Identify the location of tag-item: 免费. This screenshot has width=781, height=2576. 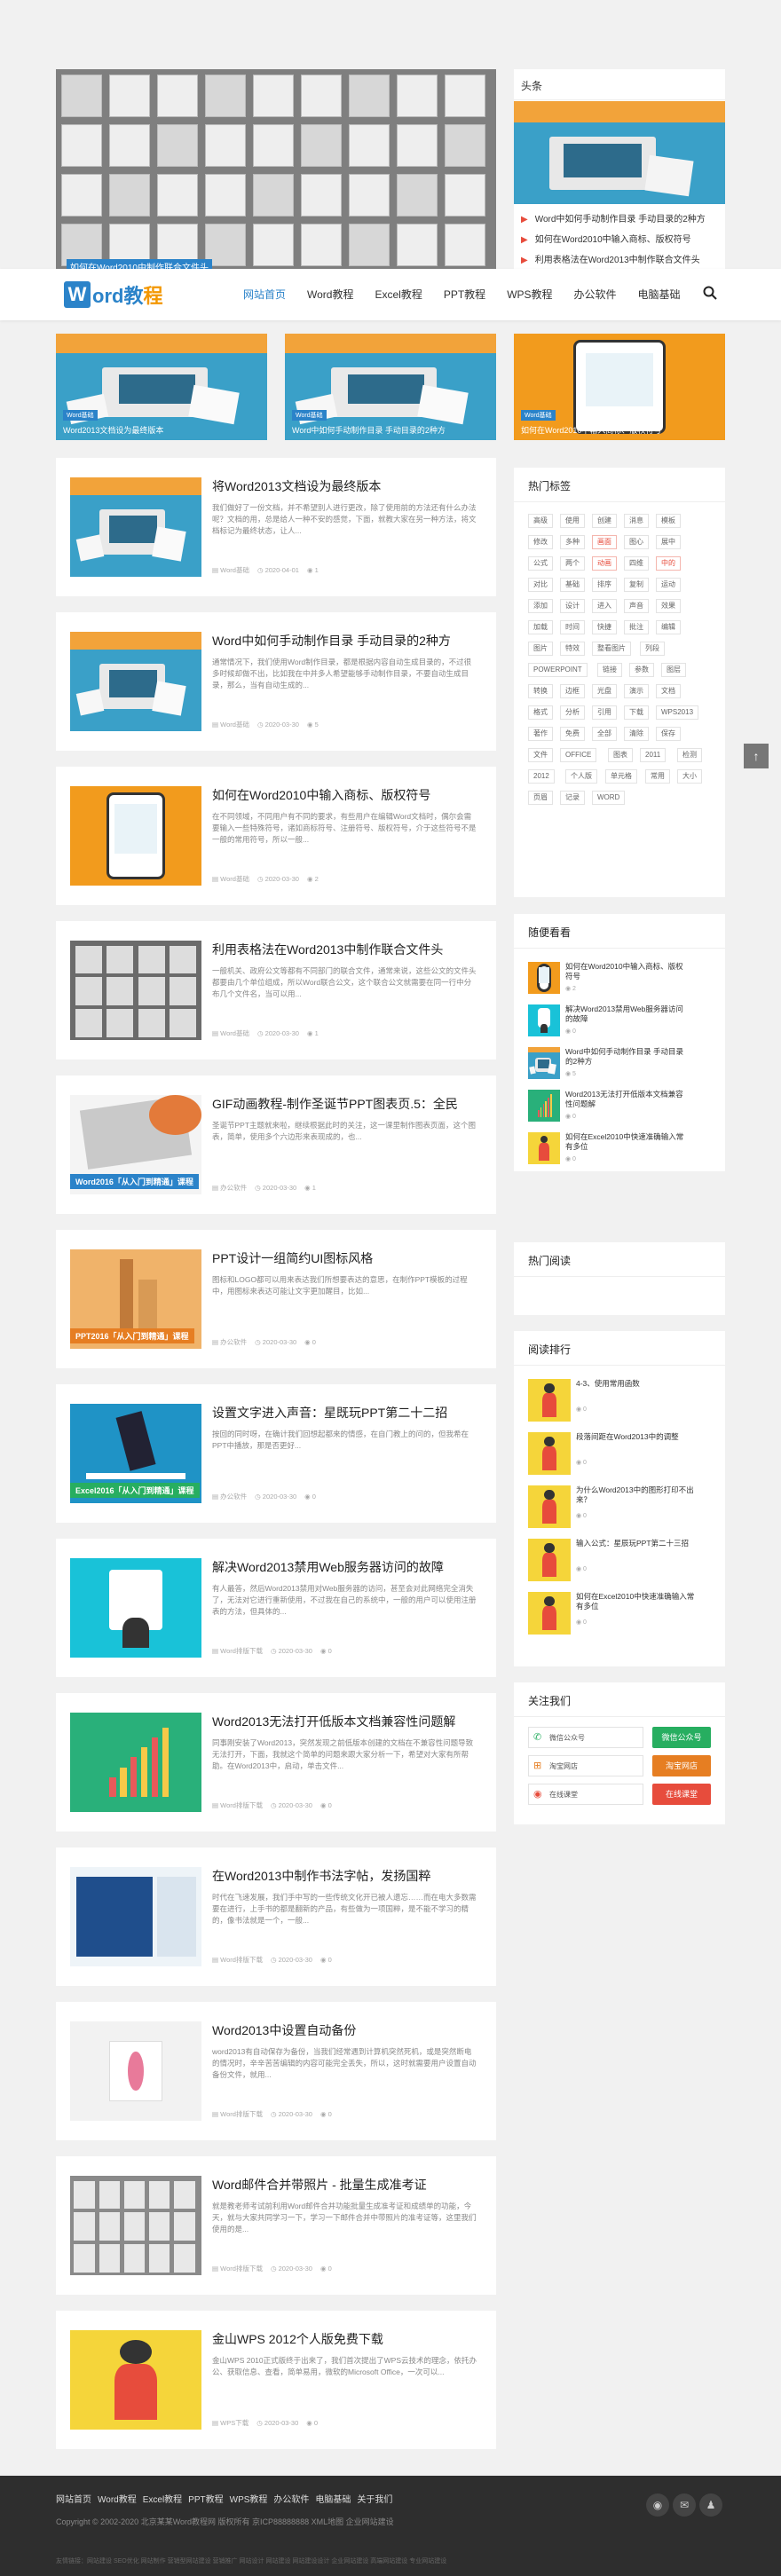
(572, 734).